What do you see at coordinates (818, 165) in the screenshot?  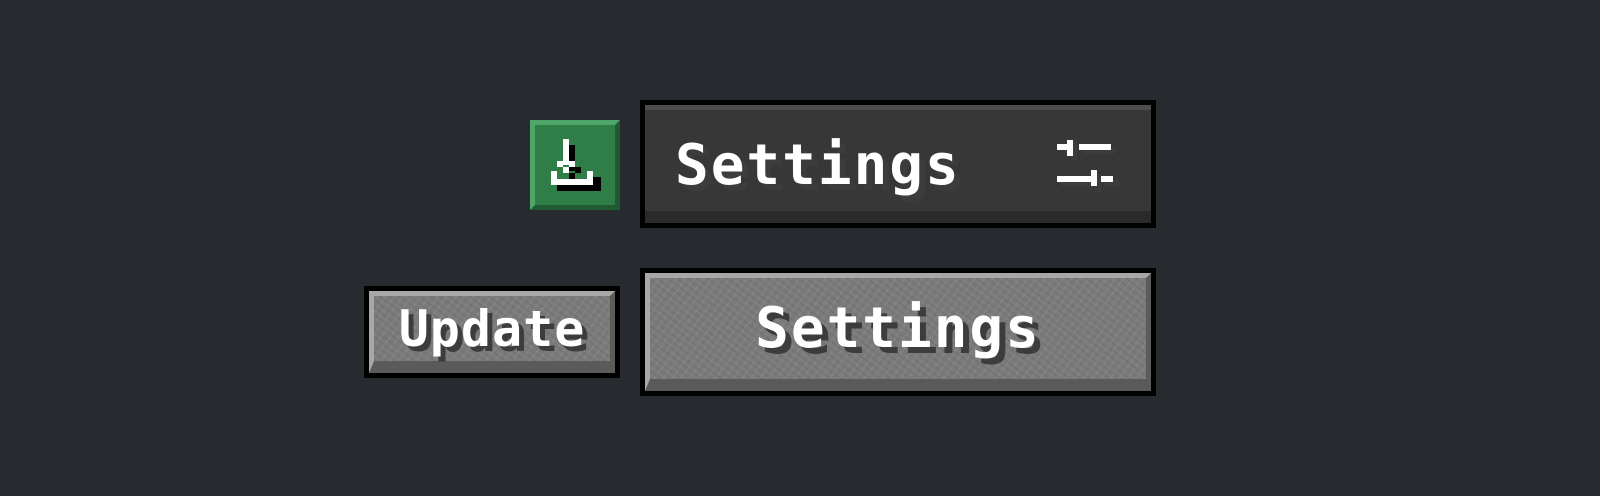 I see `settings-button-dark-label: Settings` at bounding box center [818, 165].